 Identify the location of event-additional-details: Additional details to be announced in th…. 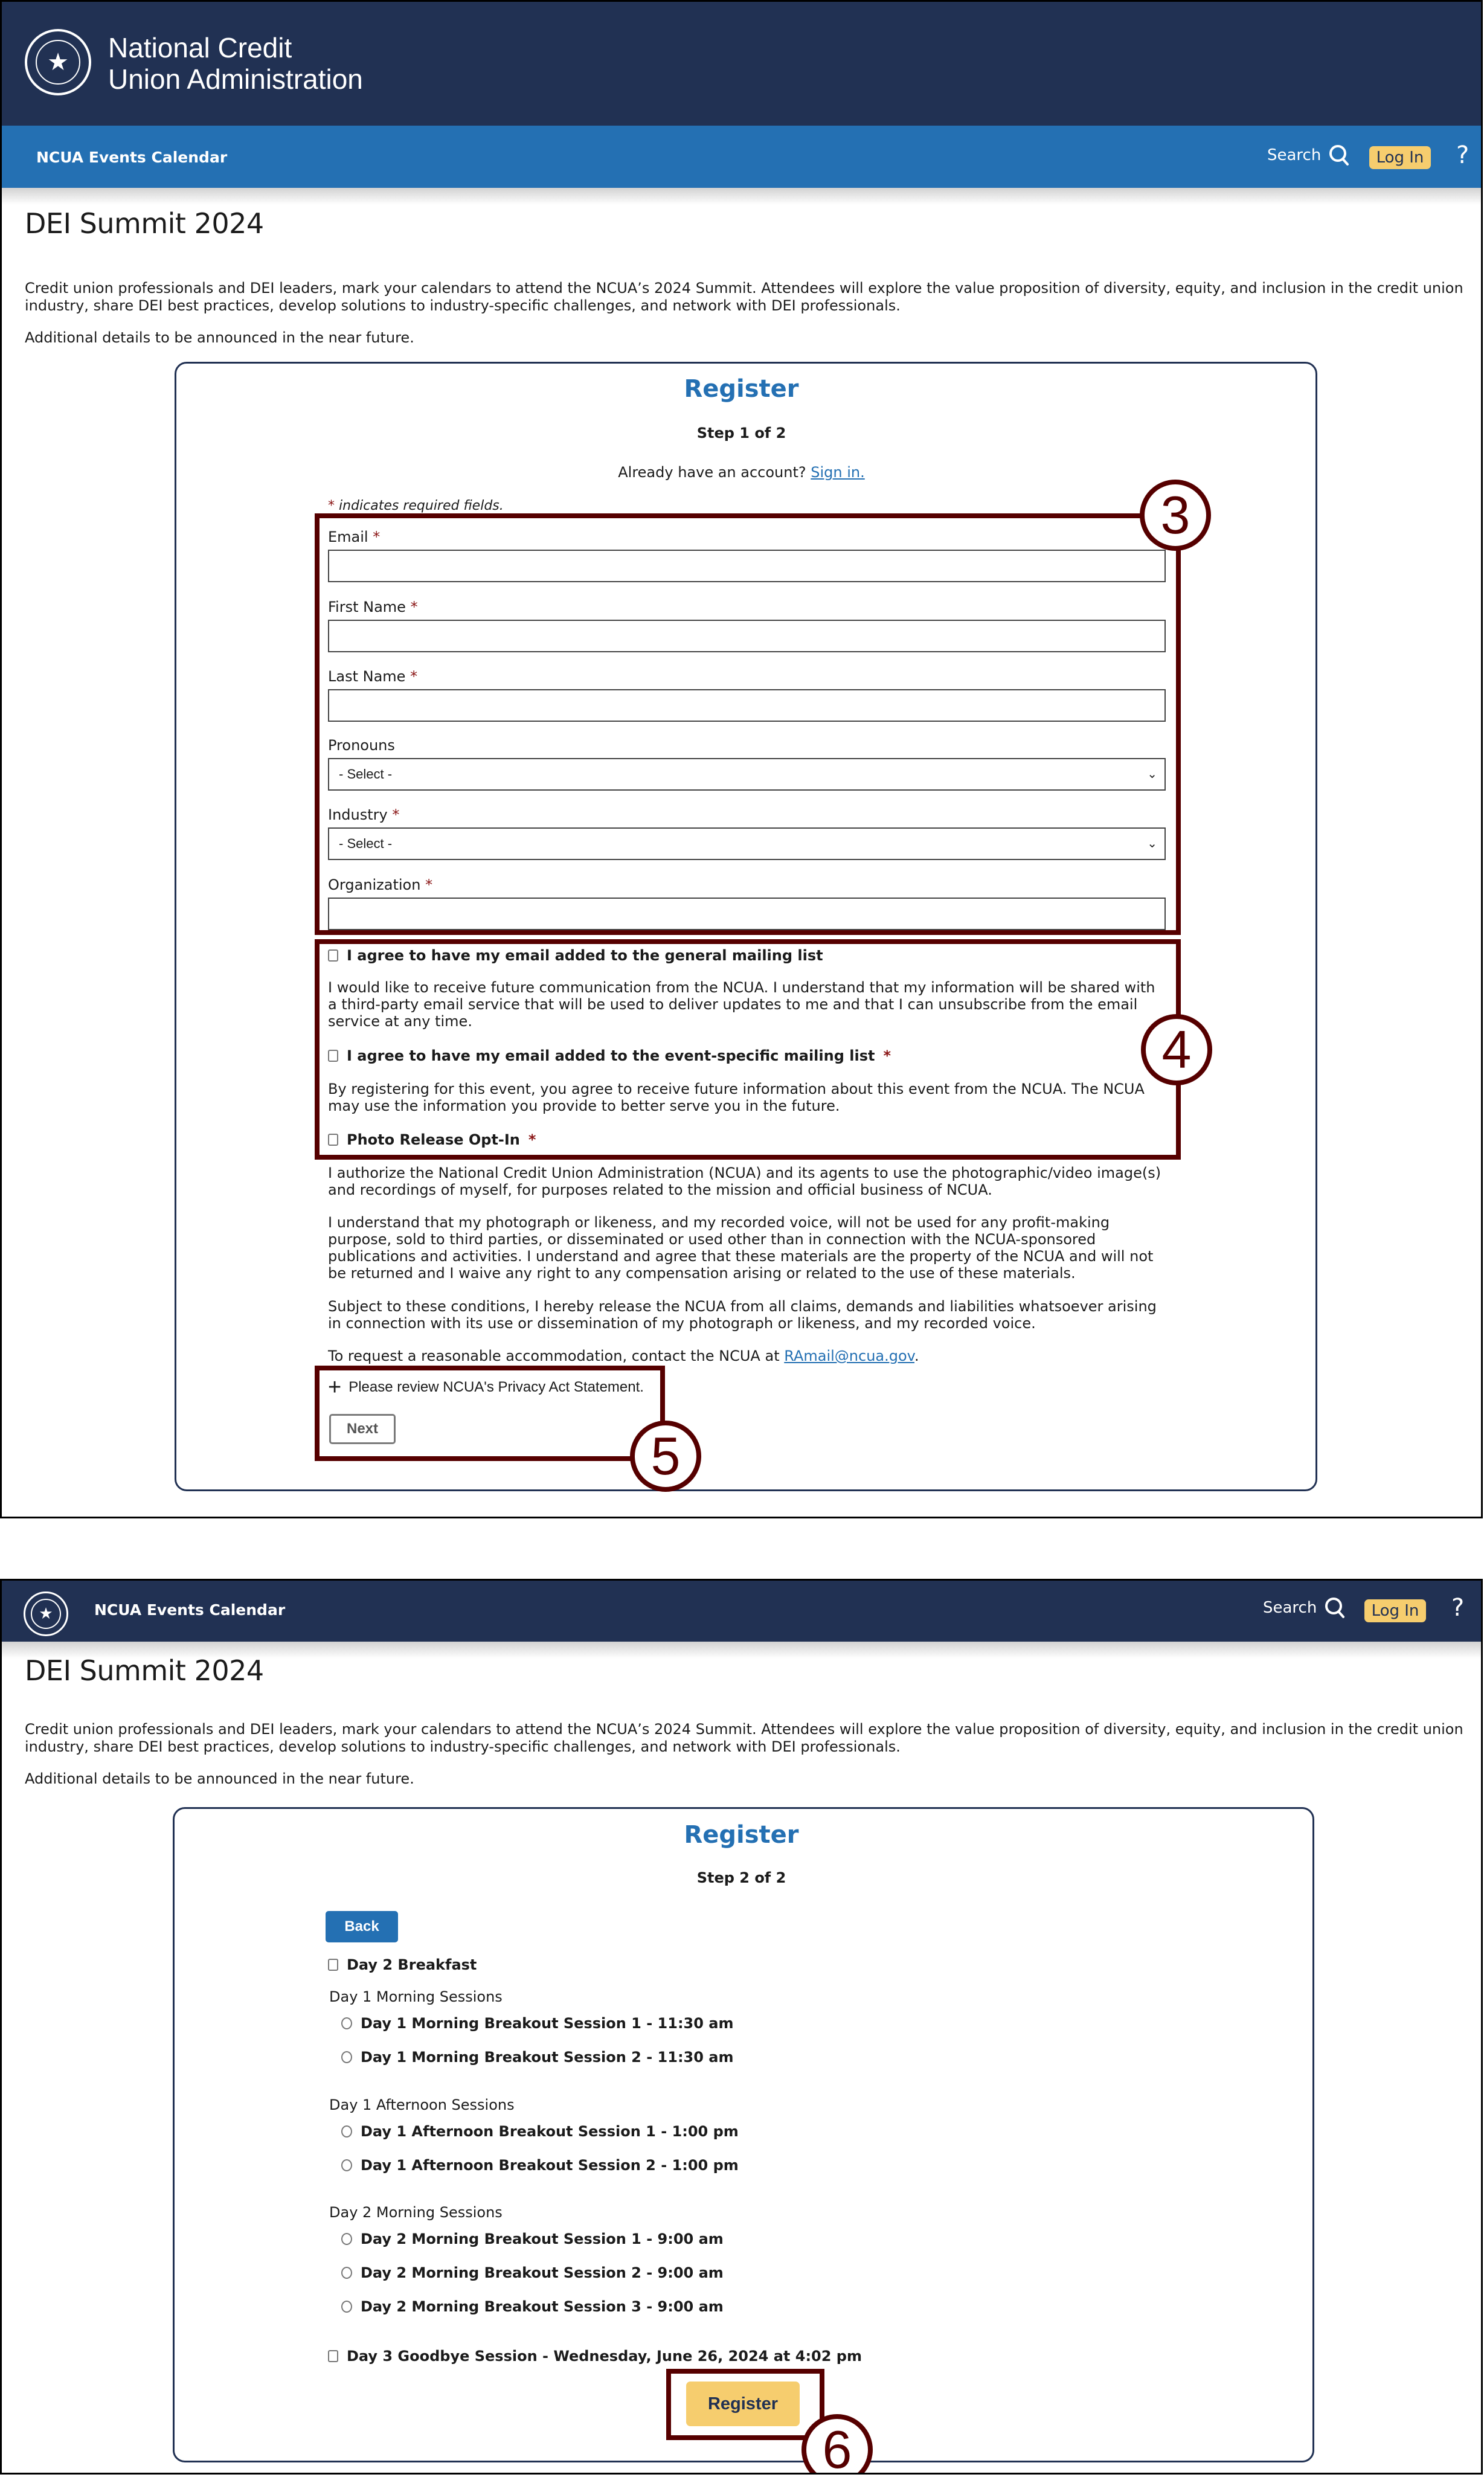
(219, 337).